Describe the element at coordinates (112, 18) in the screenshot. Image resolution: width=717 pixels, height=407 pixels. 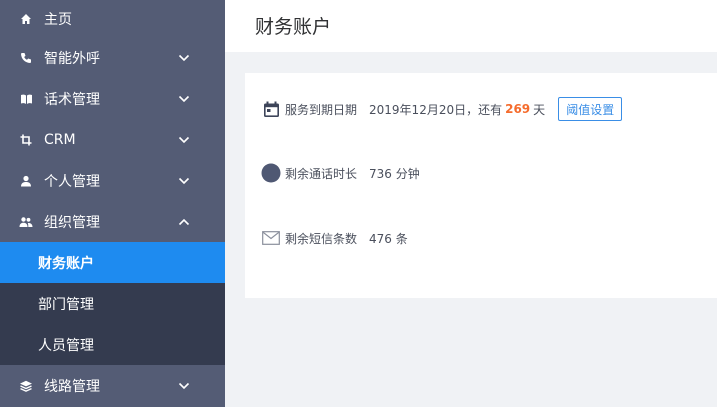
I see `sidebar-item-home: 主页` at that location.